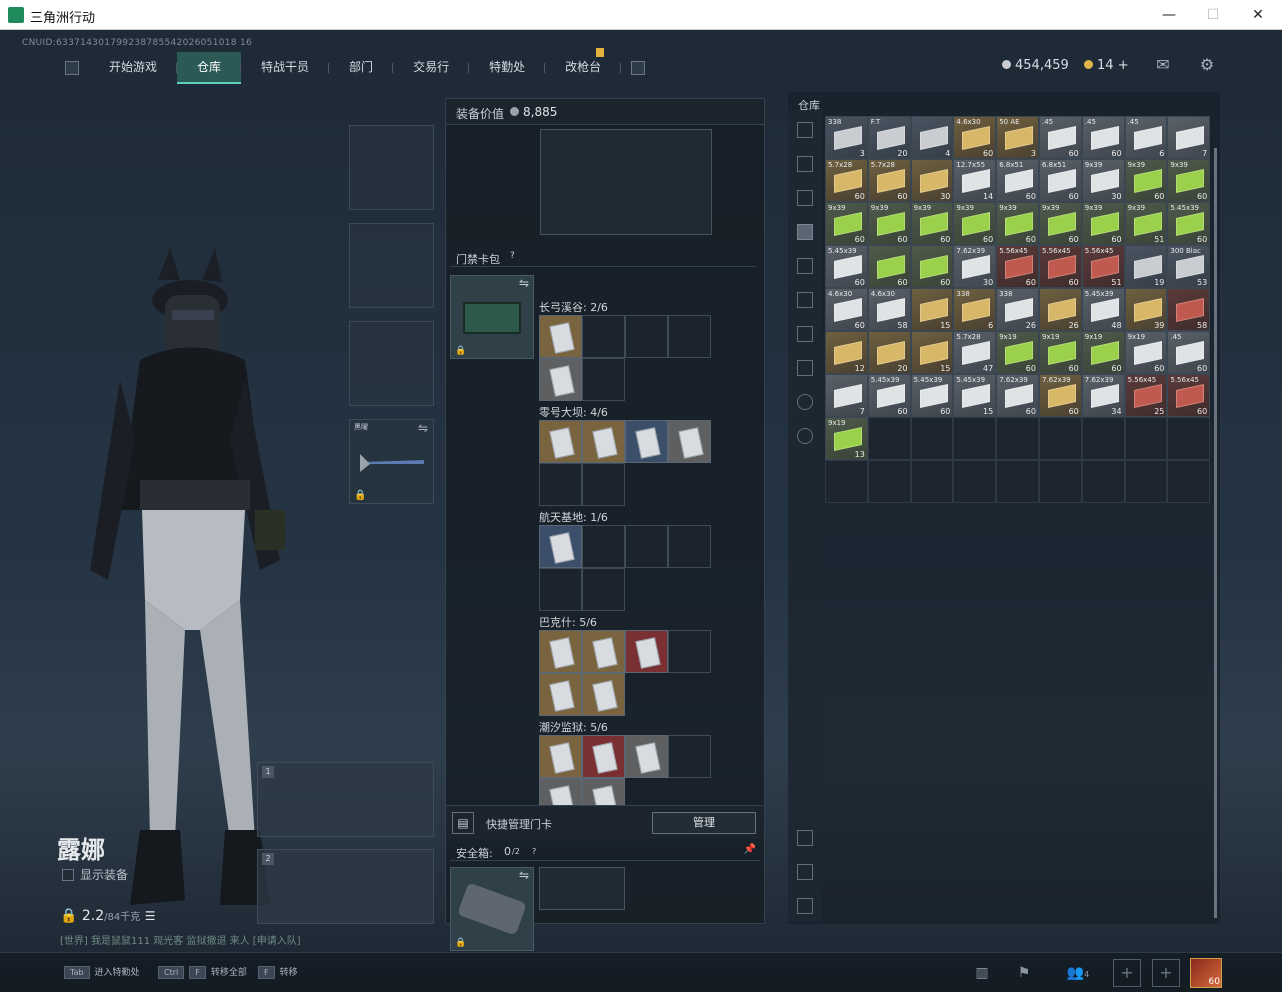 This screenshot has width=1282, height=992. Describe the element at coordinates (982, 973) in the screenshot. I see `stats-icon: ▥` at that location.